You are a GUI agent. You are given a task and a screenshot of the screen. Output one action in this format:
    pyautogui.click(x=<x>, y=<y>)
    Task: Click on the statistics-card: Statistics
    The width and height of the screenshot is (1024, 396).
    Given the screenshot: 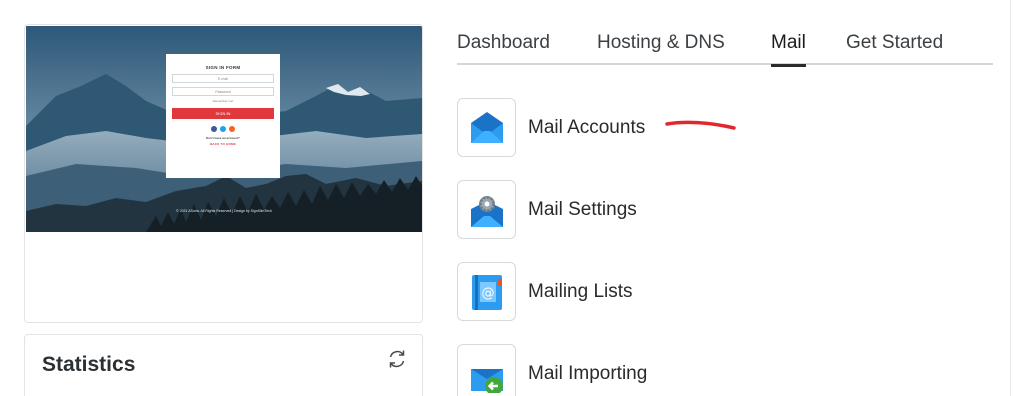 What is the action you would take?
    pyautogui.click(x=223, y=365)
    